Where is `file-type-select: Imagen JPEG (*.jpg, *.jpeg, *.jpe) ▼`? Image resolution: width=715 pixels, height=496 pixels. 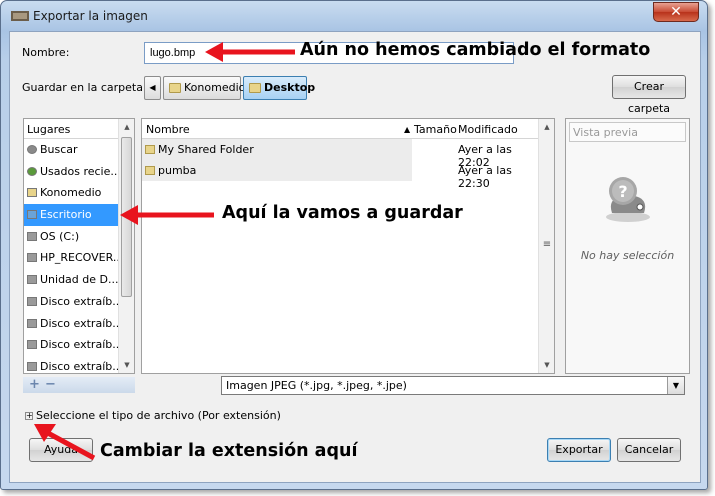
file-type-select: Imagen JPEG (*.jpg, *.jpeg, *.jpe) ▼ is located at coordinates (453, 385).